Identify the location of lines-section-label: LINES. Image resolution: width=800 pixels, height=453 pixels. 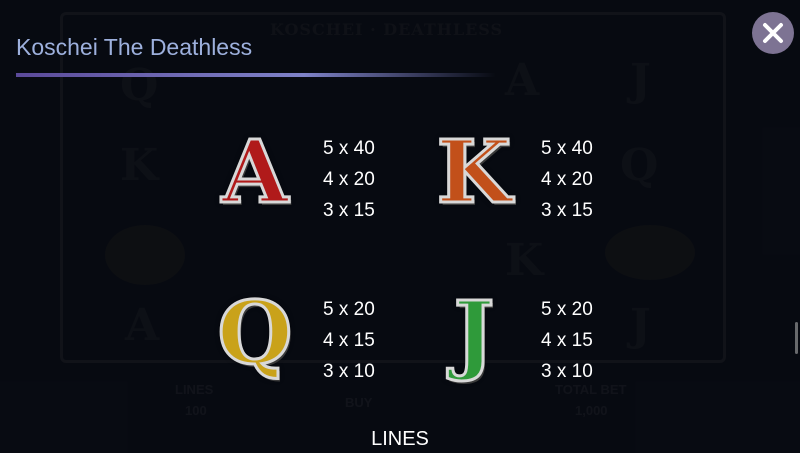
(400, 439).